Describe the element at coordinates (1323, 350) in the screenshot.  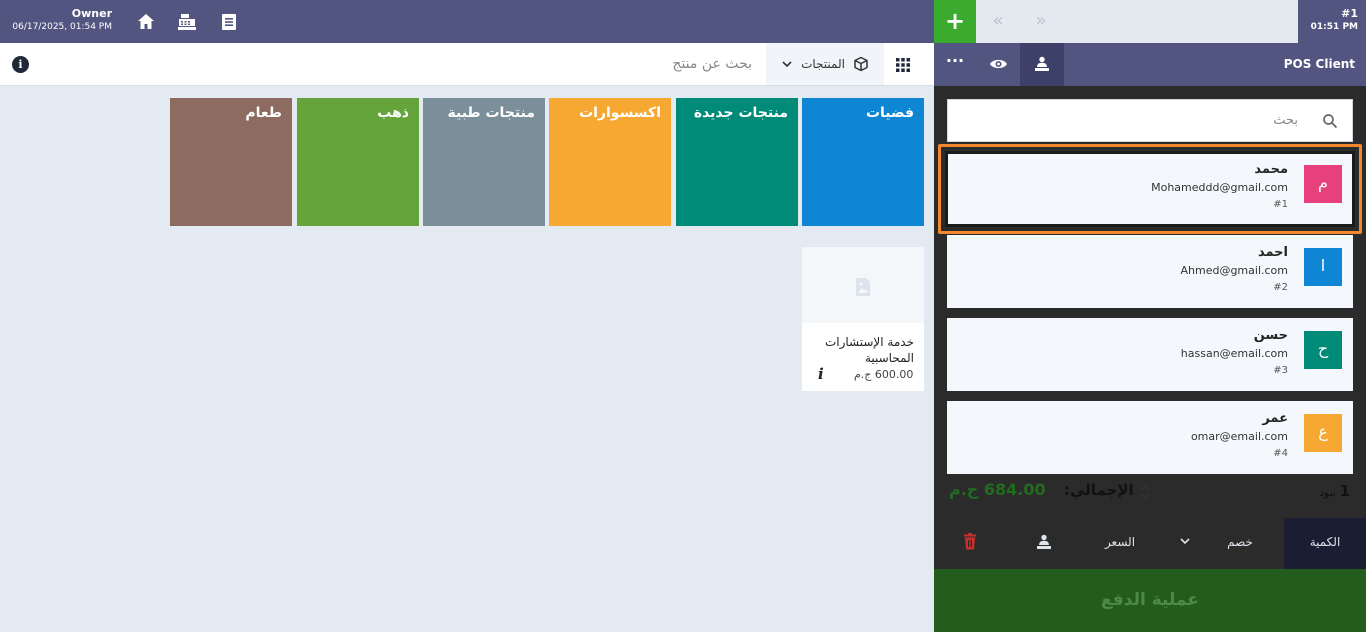
I see `client-avatar: ح` at that location.